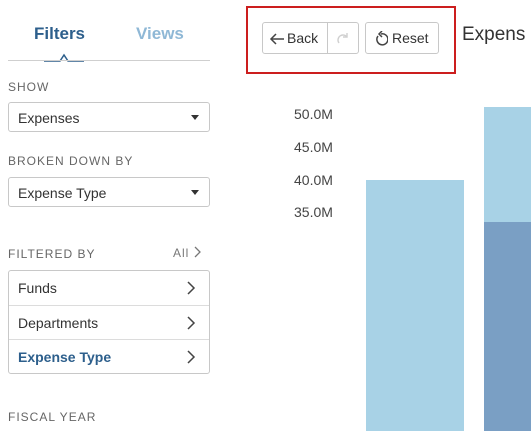  Describe the element at coordinates (109, 117) in the screenshot. I see `show-select: Expenses` at that location.